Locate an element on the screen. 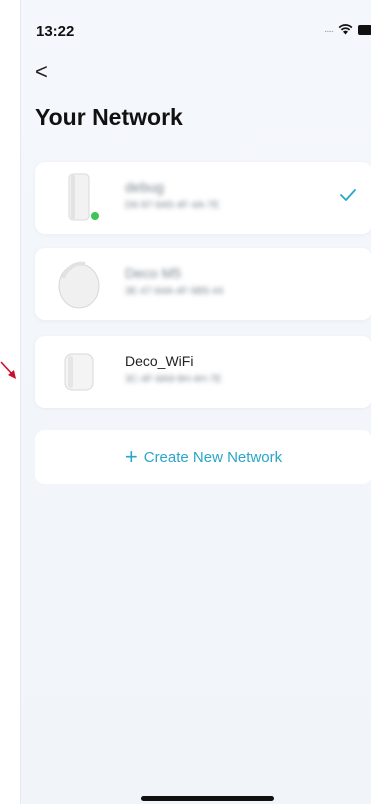 The width and height of the screenshot is (371, 804). back-button: < is located at coordinates (47, 72).